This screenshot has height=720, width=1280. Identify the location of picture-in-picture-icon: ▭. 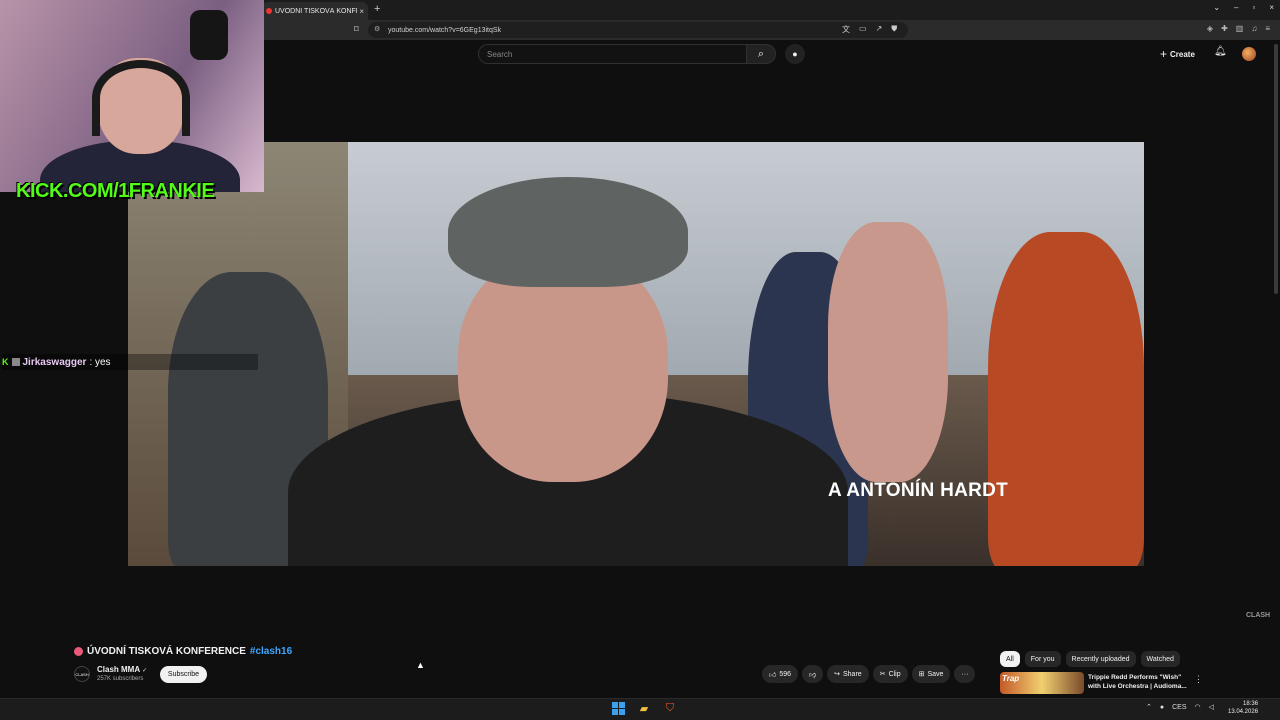
(863, 29).